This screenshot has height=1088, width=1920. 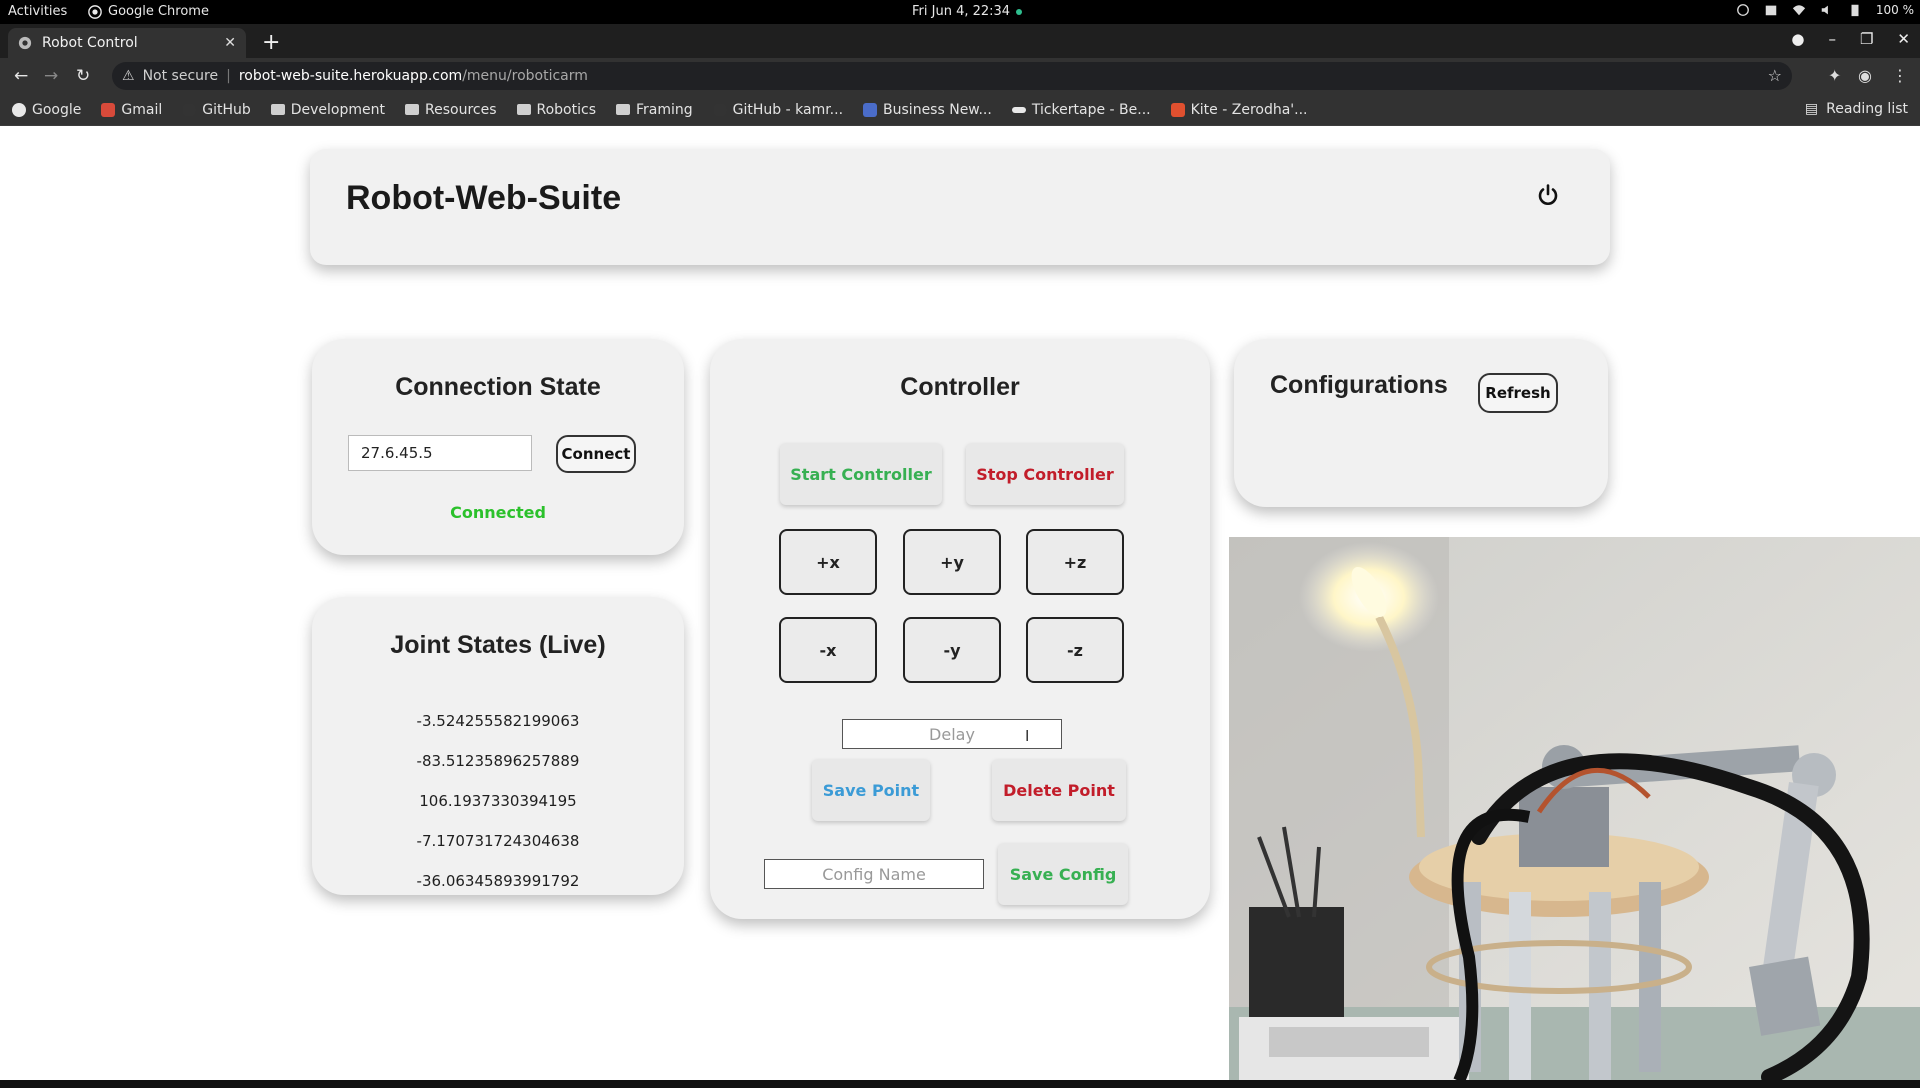 I want to click on reload-icon: ↻, so click(x=83, y=76).